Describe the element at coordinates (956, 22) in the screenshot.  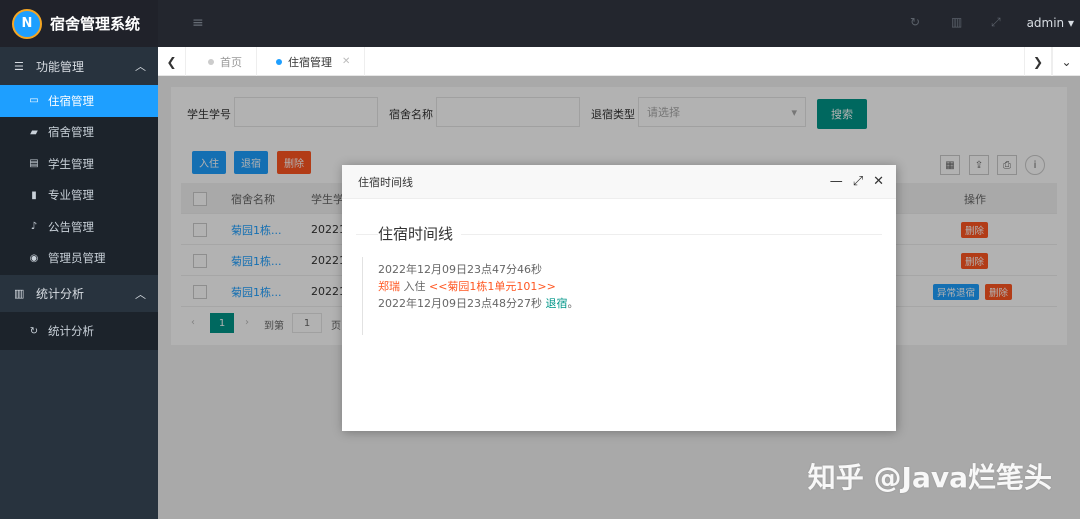
I see `trash-icon: ▥` at that location.